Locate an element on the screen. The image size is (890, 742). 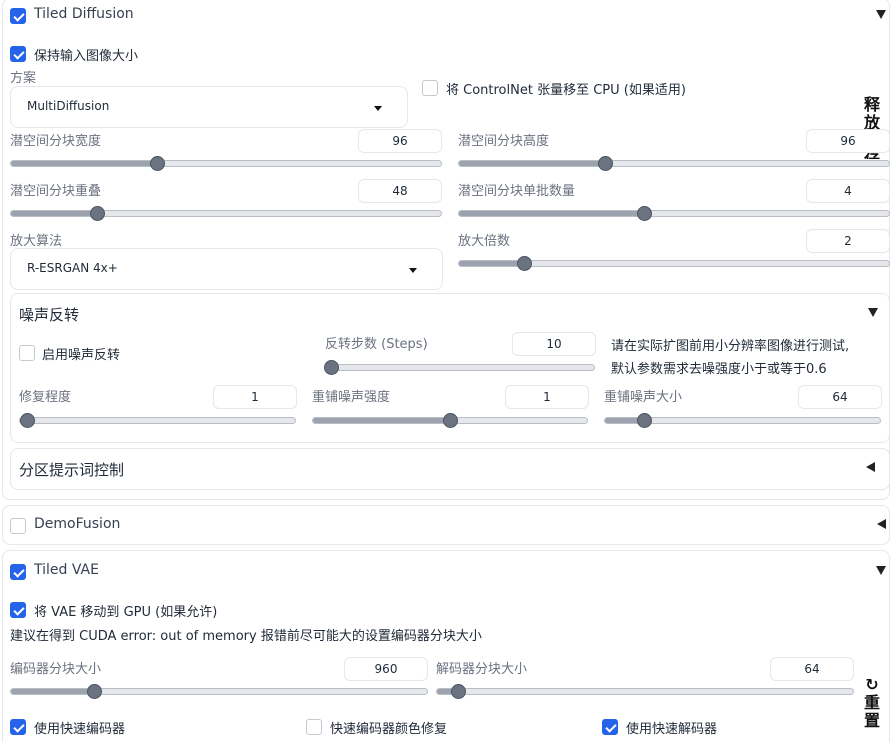
scale-factor-slider is located at coordinates (674, 263).